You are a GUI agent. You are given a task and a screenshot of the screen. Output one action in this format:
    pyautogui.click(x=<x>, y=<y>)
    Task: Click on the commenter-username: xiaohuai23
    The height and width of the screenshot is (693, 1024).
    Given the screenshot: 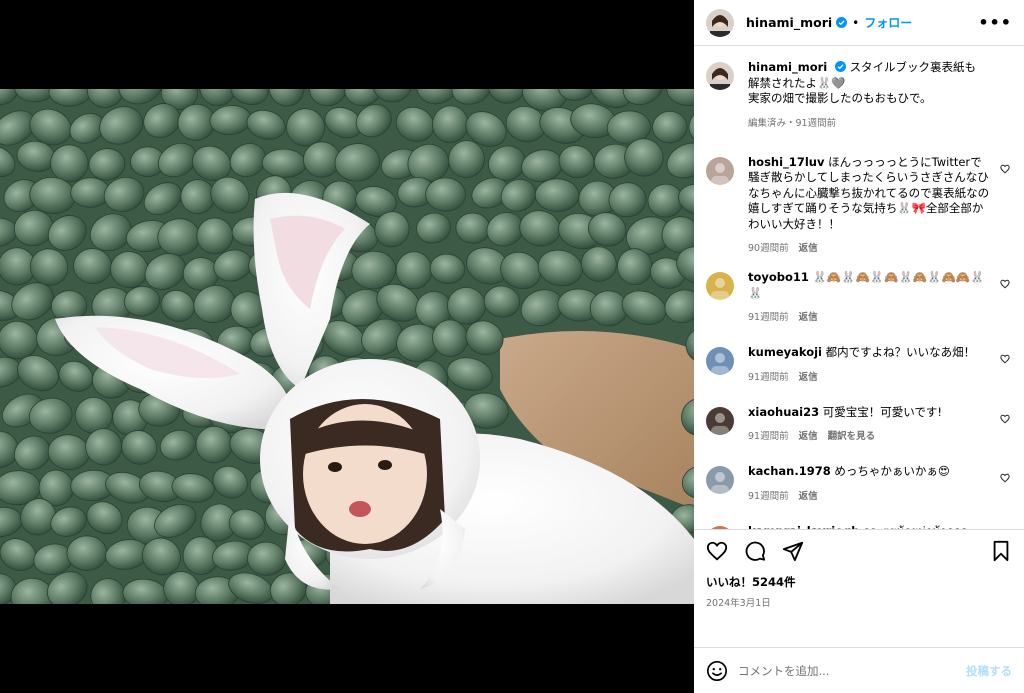 What is the action you would take?
    pyautogui.click(x=783, y=412)
    